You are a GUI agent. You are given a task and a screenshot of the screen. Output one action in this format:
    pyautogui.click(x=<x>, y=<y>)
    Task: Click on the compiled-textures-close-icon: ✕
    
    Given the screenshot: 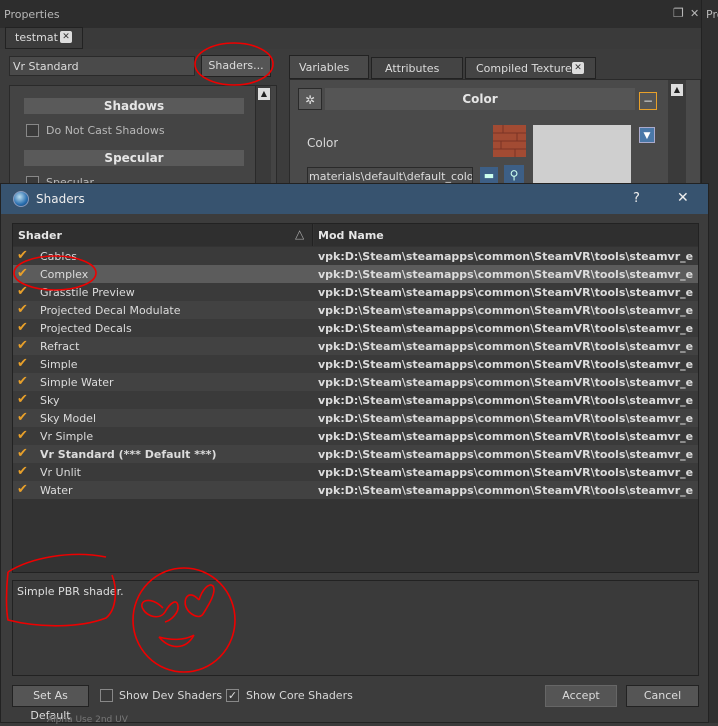 What is the action you would take?
    pyautogui.click(x=578, y=68)
    